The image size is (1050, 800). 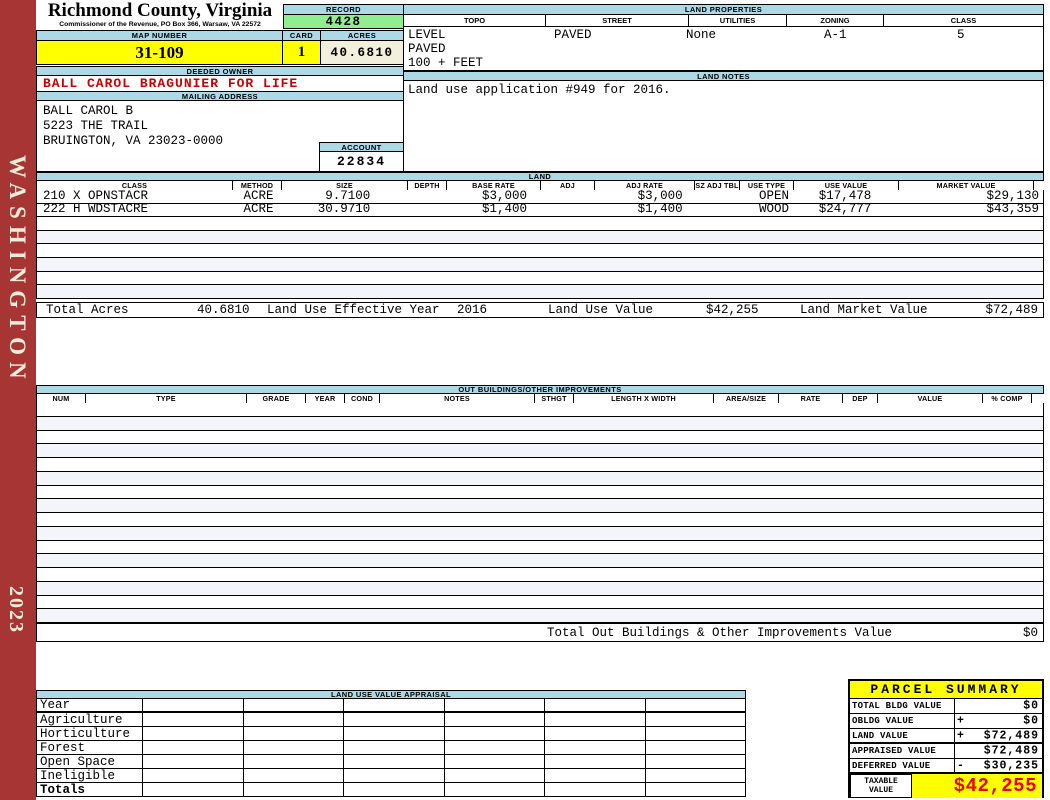 I want to click on parcel-summary-row-value: $72,489, so click(x=998, y=751).